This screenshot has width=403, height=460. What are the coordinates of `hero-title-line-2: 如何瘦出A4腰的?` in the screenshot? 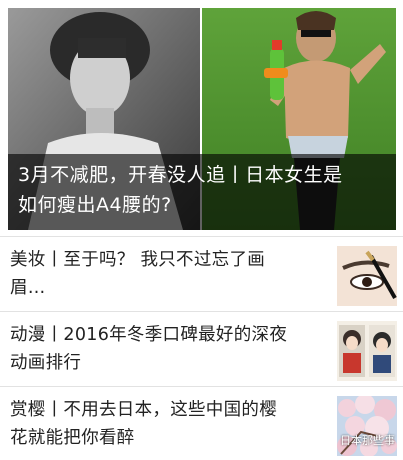 It's located at (95, 205).